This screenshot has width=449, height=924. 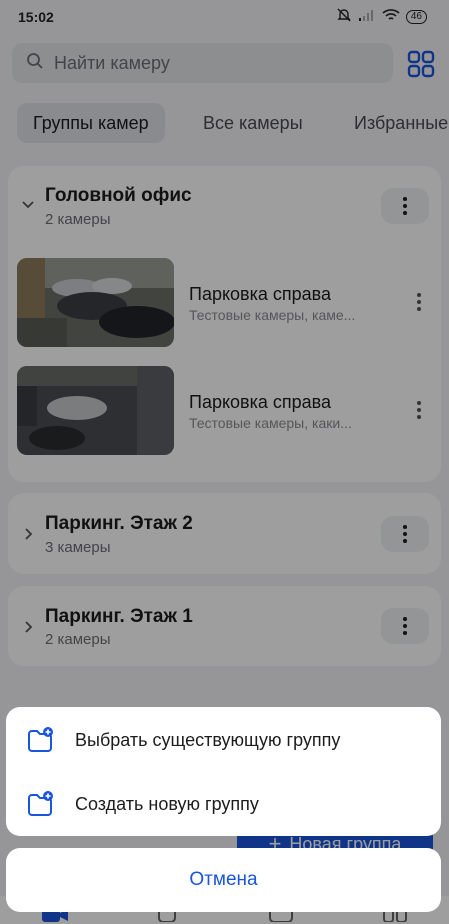 I want to click on option-label: Создать новую группу, so click(x=167, y=803).